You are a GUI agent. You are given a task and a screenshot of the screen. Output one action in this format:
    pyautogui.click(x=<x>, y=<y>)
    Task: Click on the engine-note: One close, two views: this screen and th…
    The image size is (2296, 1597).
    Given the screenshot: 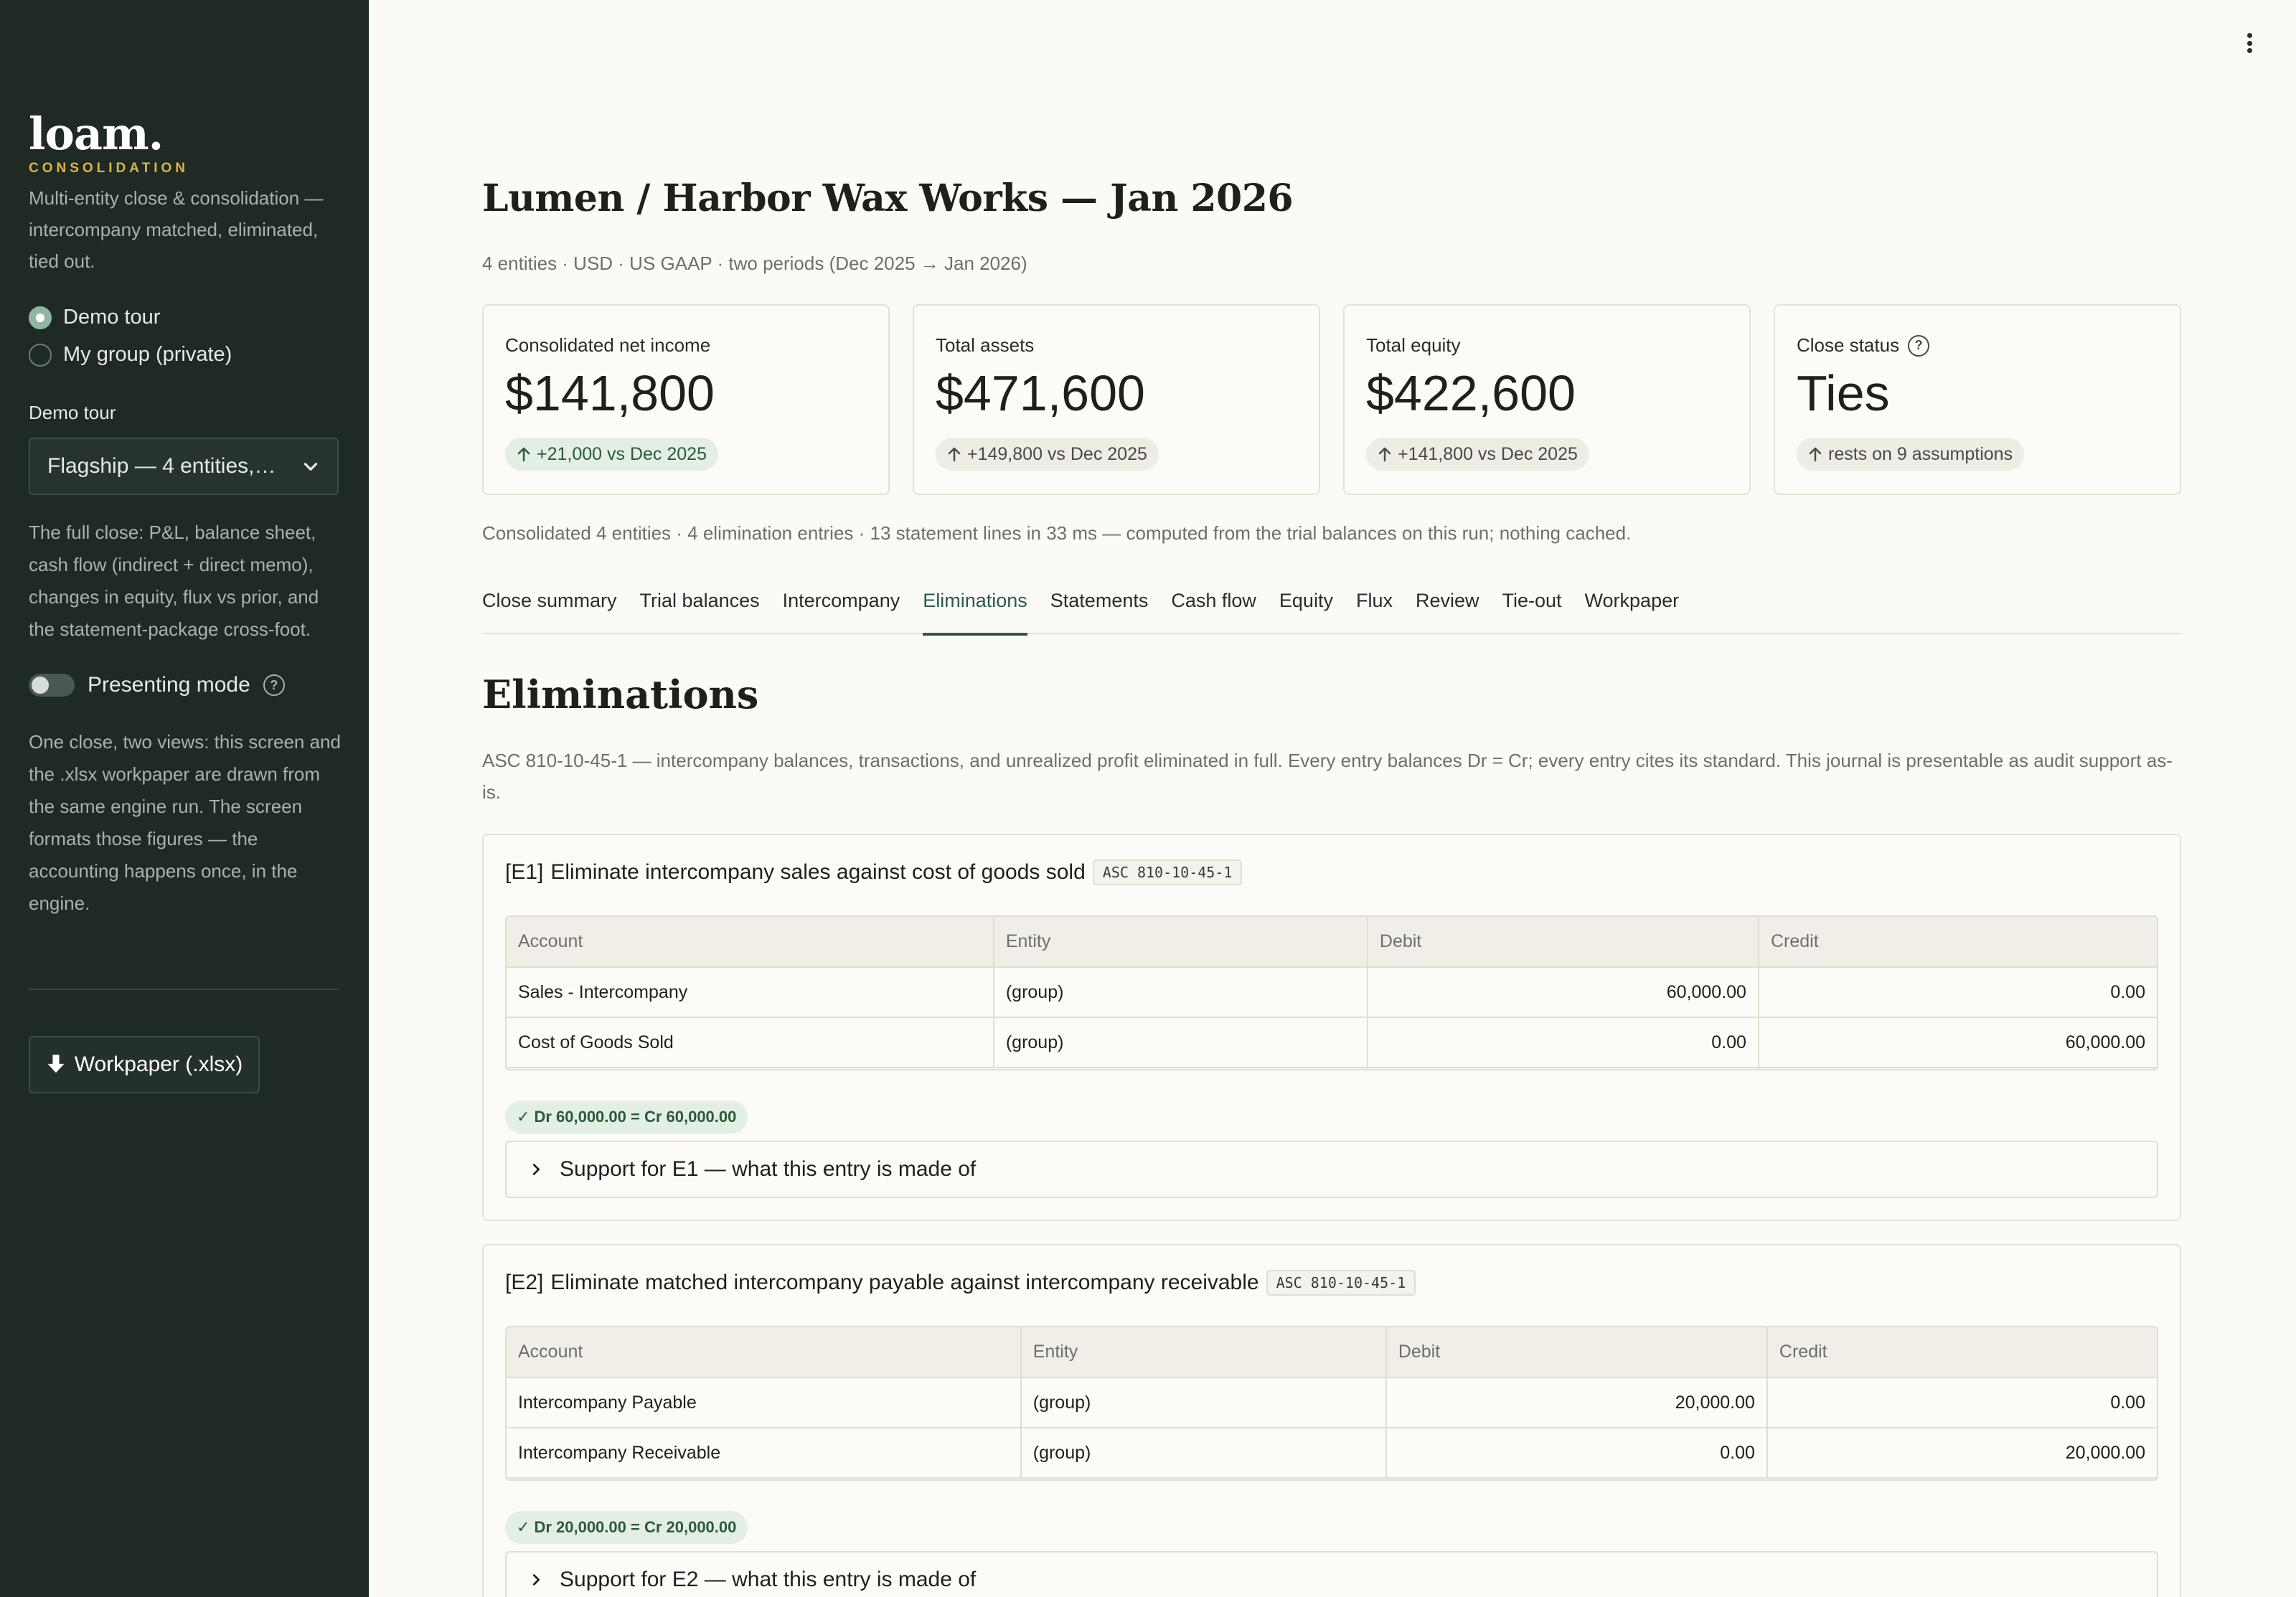 What is the action you would take?
    pyautogui.click(x=185, y=822)
    